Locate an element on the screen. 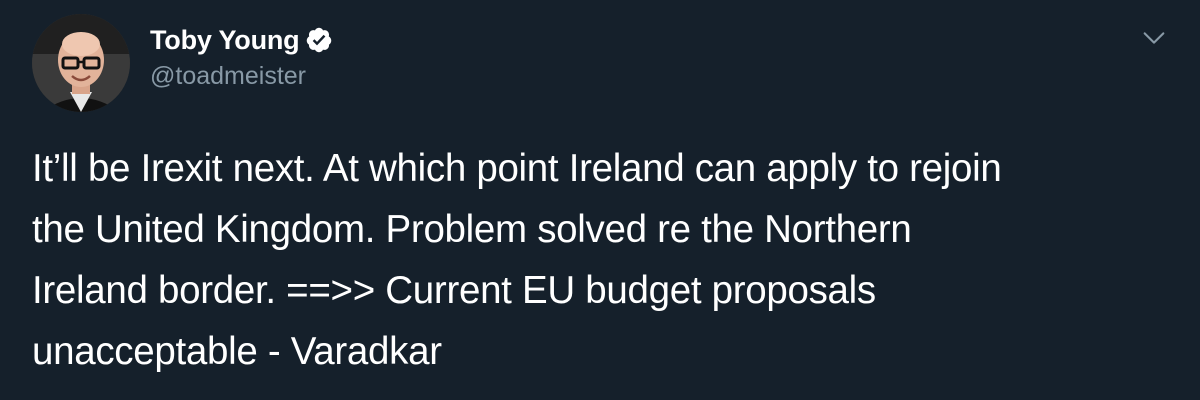 The width and height of the screenshot is (1200, 400). avatar-image is located at coordinates (81, 63).